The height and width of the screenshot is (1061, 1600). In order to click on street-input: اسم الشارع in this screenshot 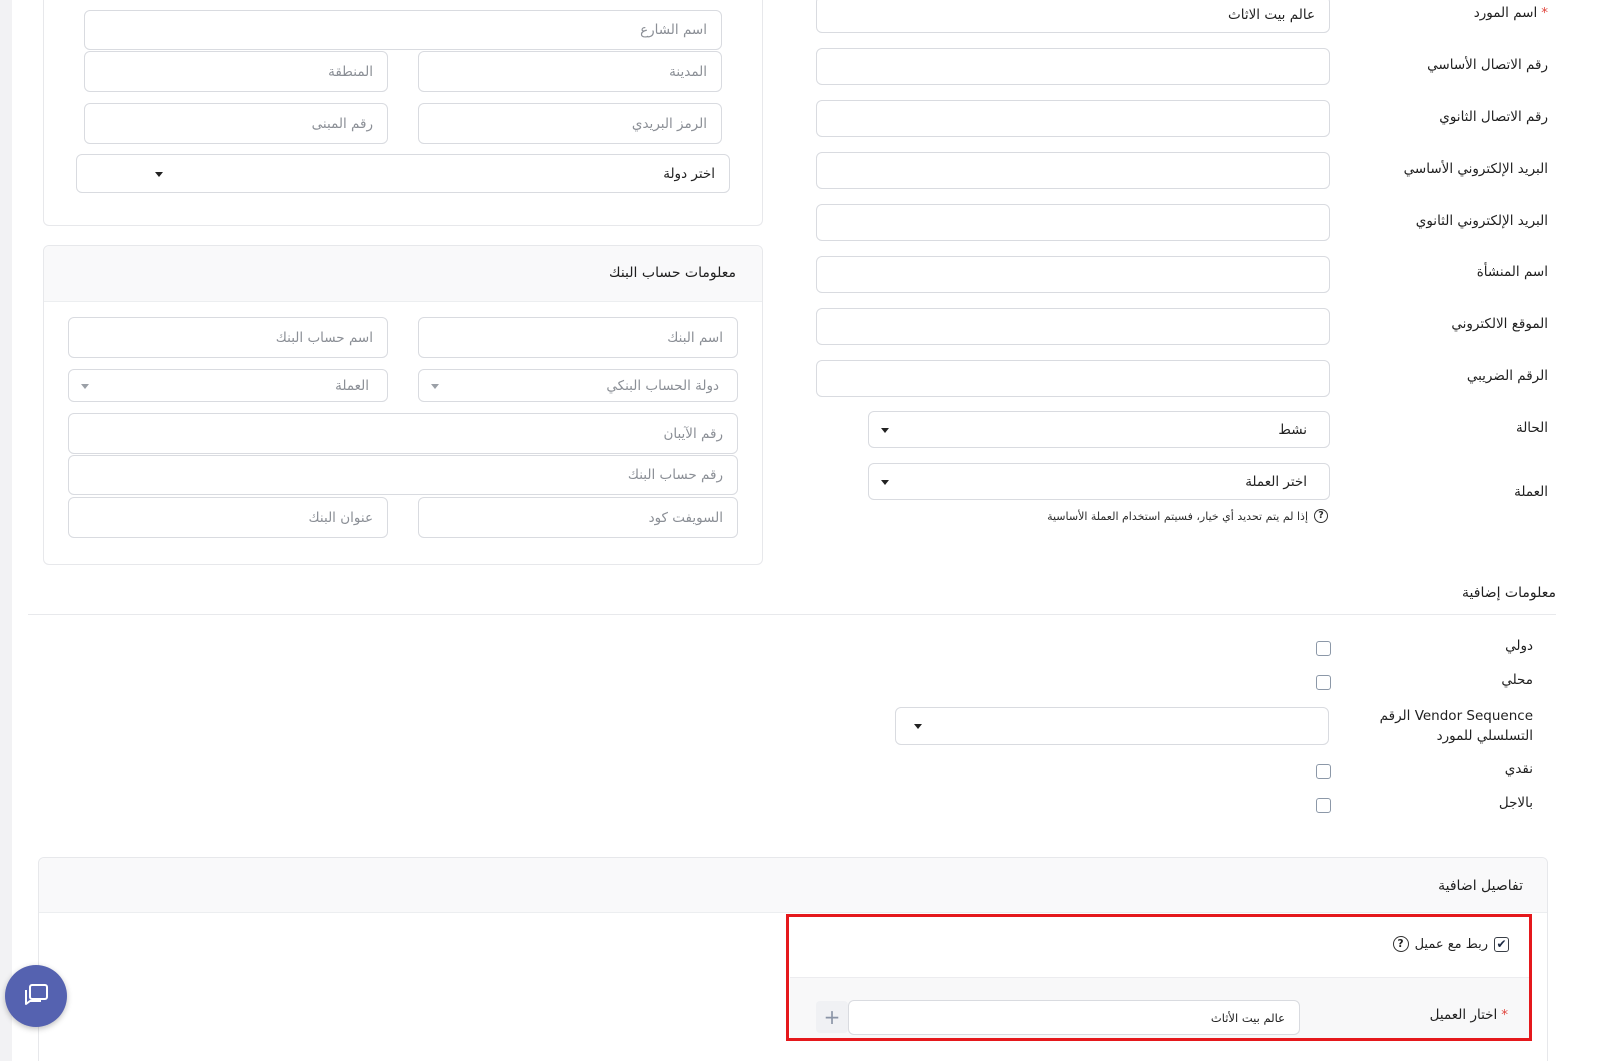, I will do `click(403, 30)`.